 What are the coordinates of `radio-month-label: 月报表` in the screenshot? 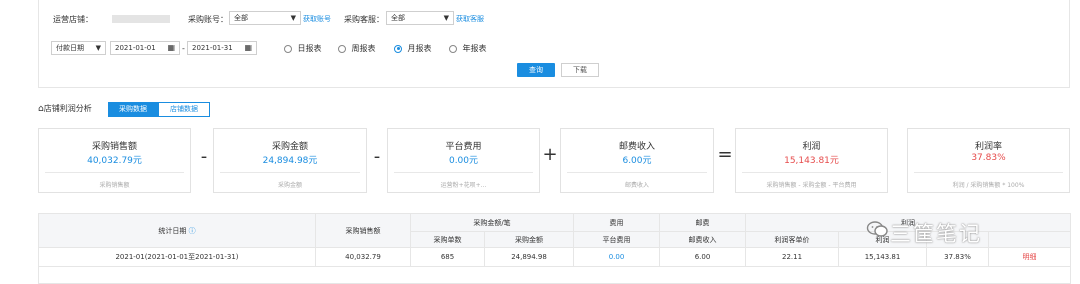 It's located at (419, 48).